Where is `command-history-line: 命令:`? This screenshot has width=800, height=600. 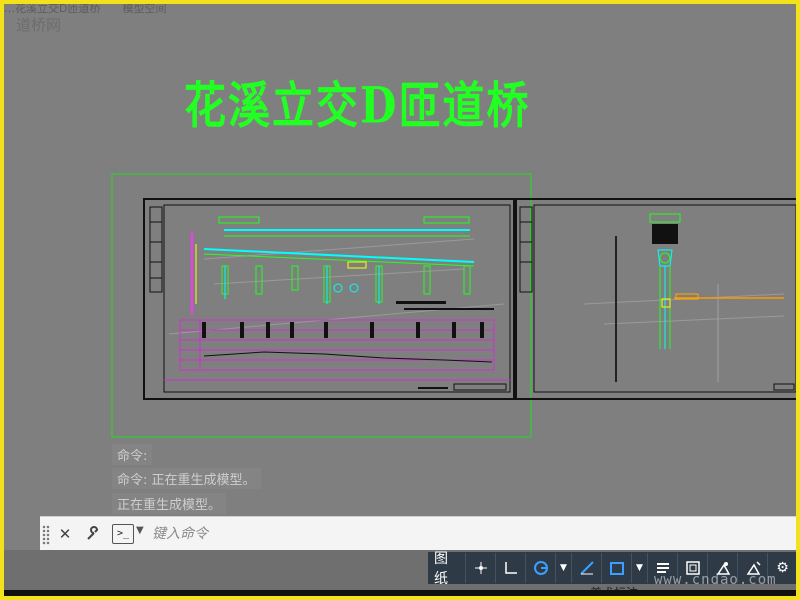 command-history-line: 命令: is located at coordinates (132, 454).